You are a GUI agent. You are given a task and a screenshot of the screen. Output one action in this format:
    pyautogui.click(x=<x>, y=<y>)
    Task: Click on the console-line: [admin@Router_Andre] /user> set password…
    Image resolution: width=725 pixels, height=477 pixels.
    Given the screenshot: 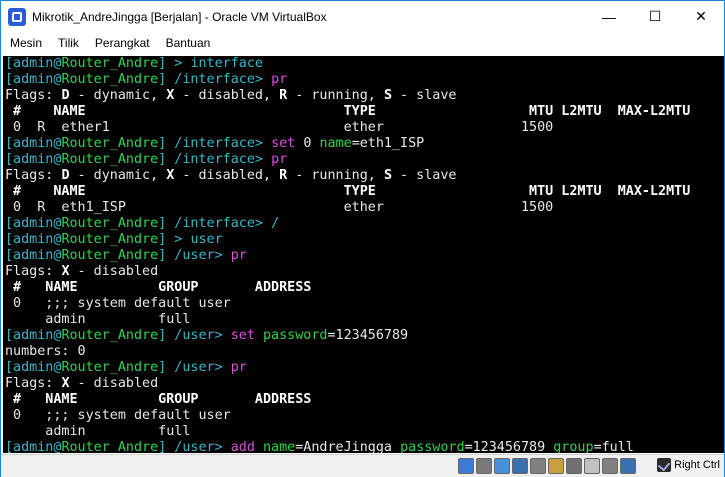 What is the action you would take?
    pyautogui.click(x=206, y=336)
    